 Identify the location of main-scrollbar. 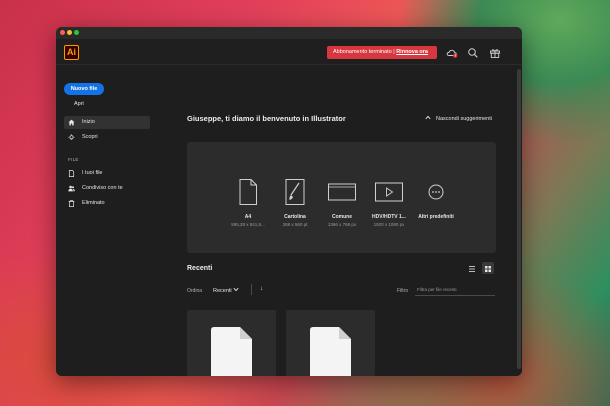
(519, 220).